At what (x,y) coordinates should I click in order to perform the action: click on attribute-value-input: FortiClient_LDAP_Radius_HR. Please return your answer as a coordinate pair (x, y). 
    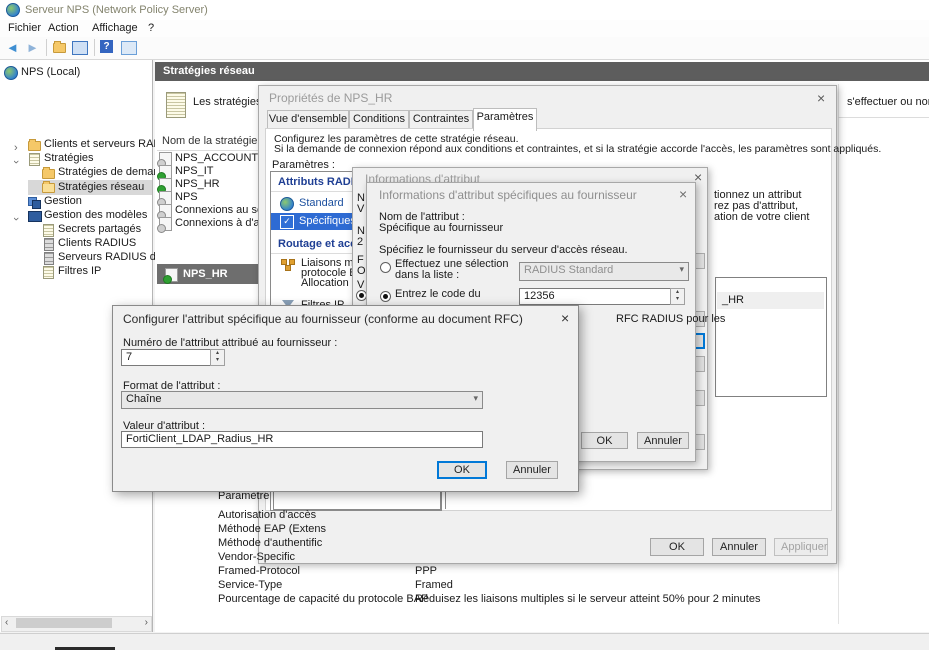
    Looking at the image, I should click on (302, 439).